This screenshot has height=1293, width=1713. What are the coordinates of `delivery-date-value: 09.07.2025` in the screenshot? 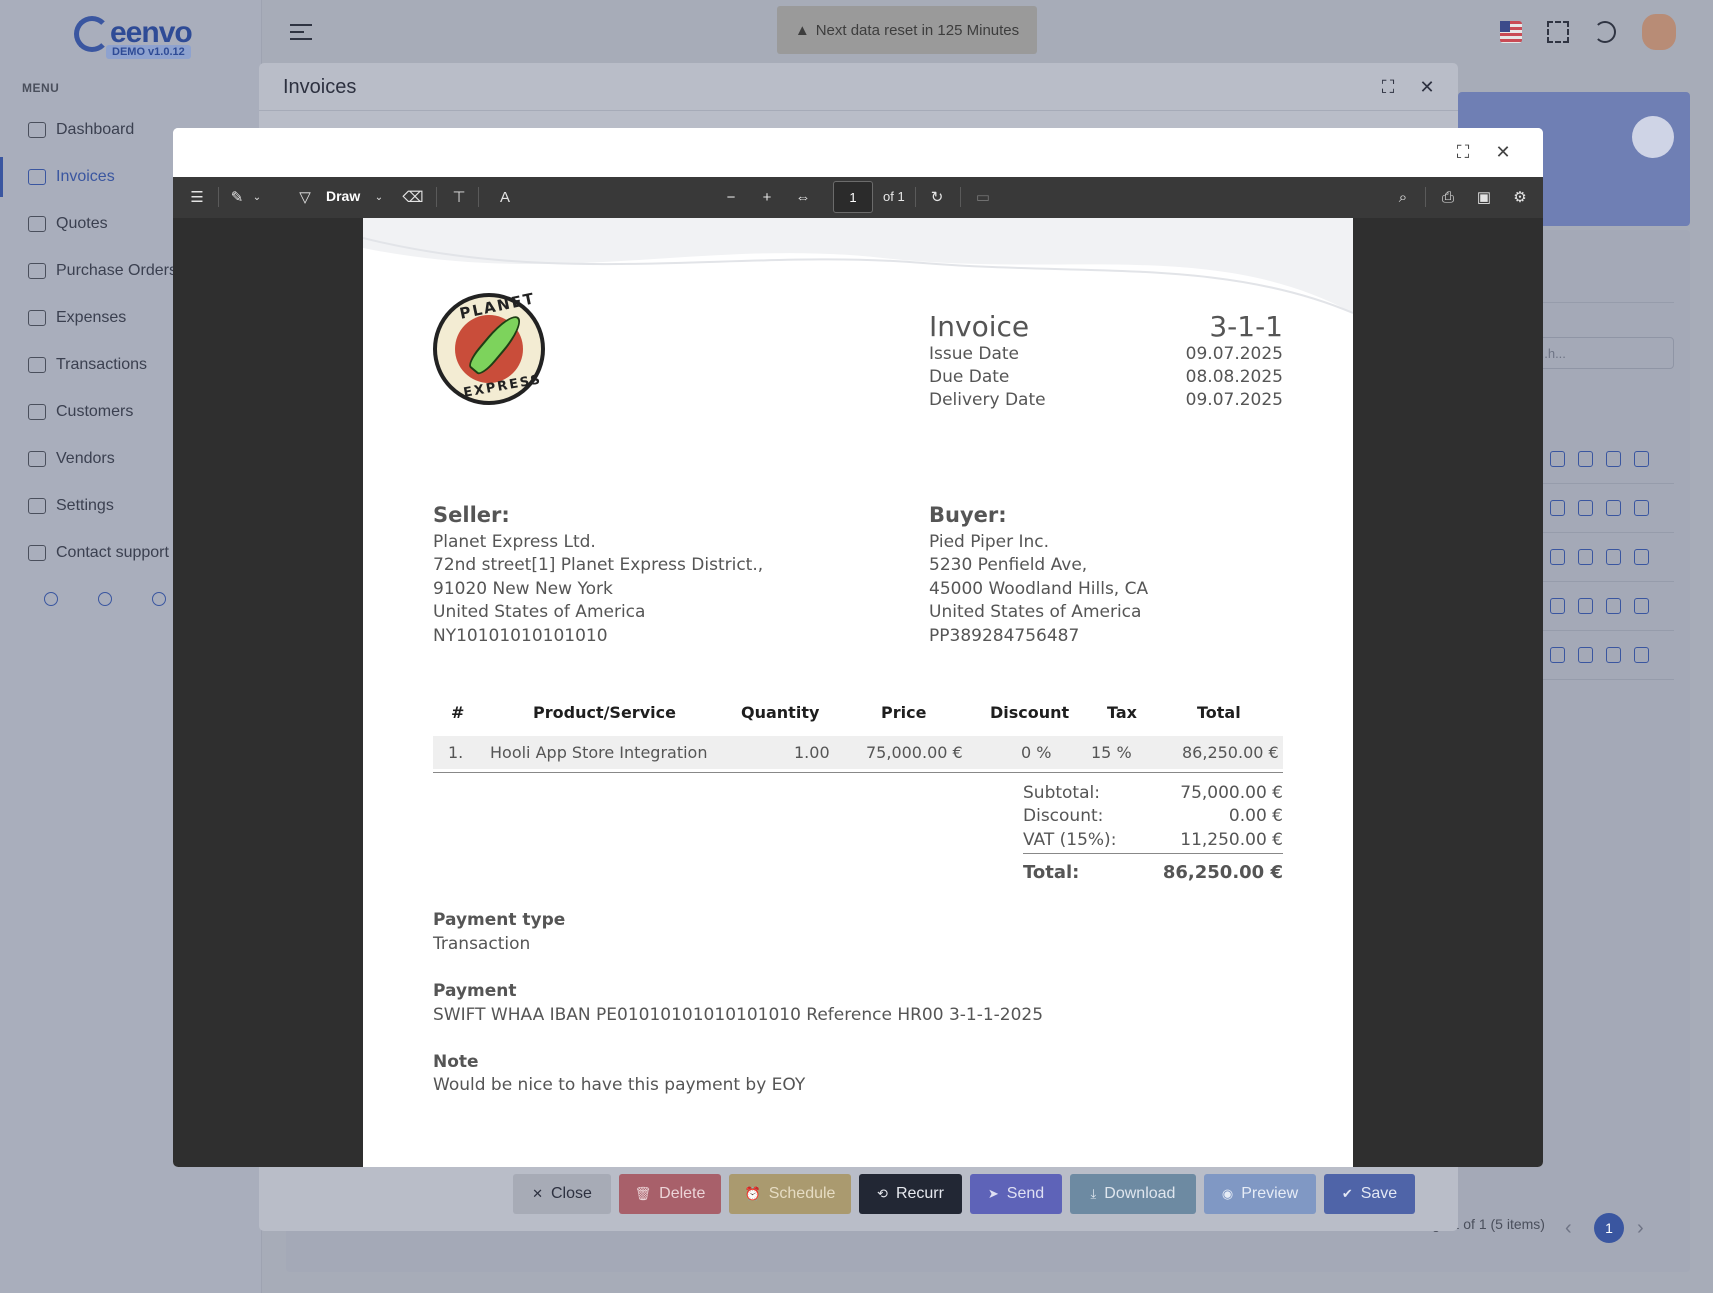 It's located at (1234, 400).